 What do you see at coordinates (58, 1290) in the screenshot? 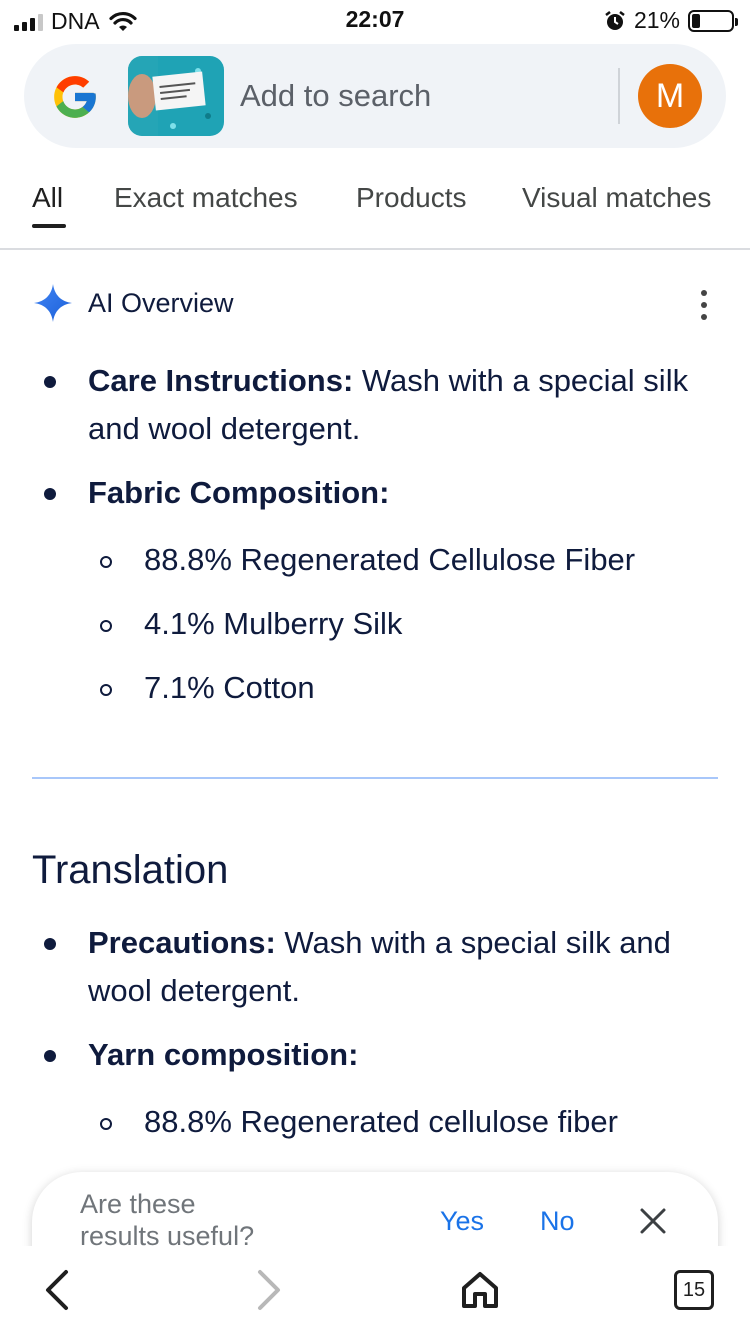
I see `back-icon` at bounding box center [58, 1290].